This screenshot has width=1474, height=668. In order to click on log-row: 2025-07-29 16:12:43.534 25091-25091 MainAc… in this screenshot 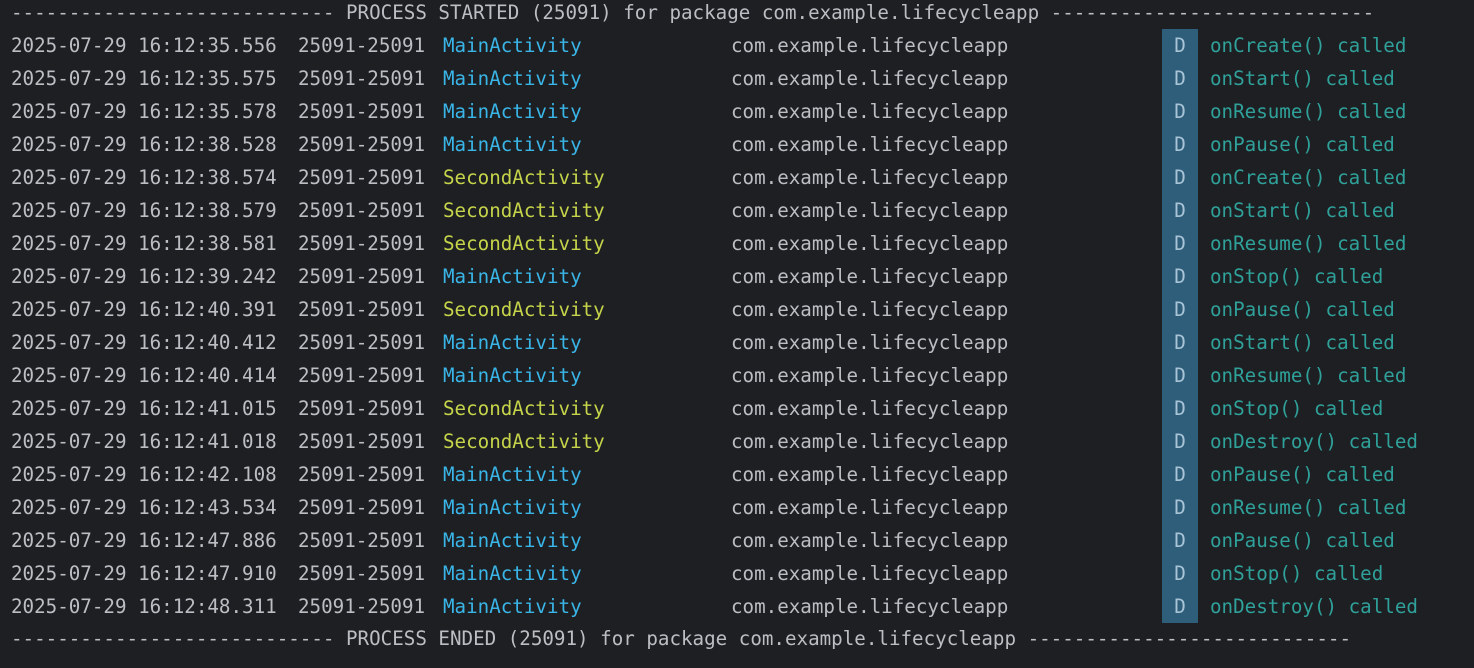, I will do `click(737, 507)`.